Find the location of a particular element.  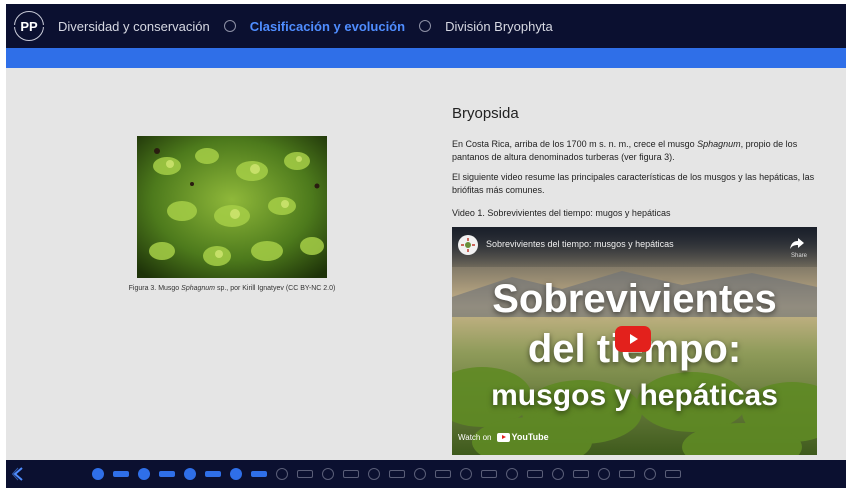

youtube-logo-icon is located at coordinates (503, 437).